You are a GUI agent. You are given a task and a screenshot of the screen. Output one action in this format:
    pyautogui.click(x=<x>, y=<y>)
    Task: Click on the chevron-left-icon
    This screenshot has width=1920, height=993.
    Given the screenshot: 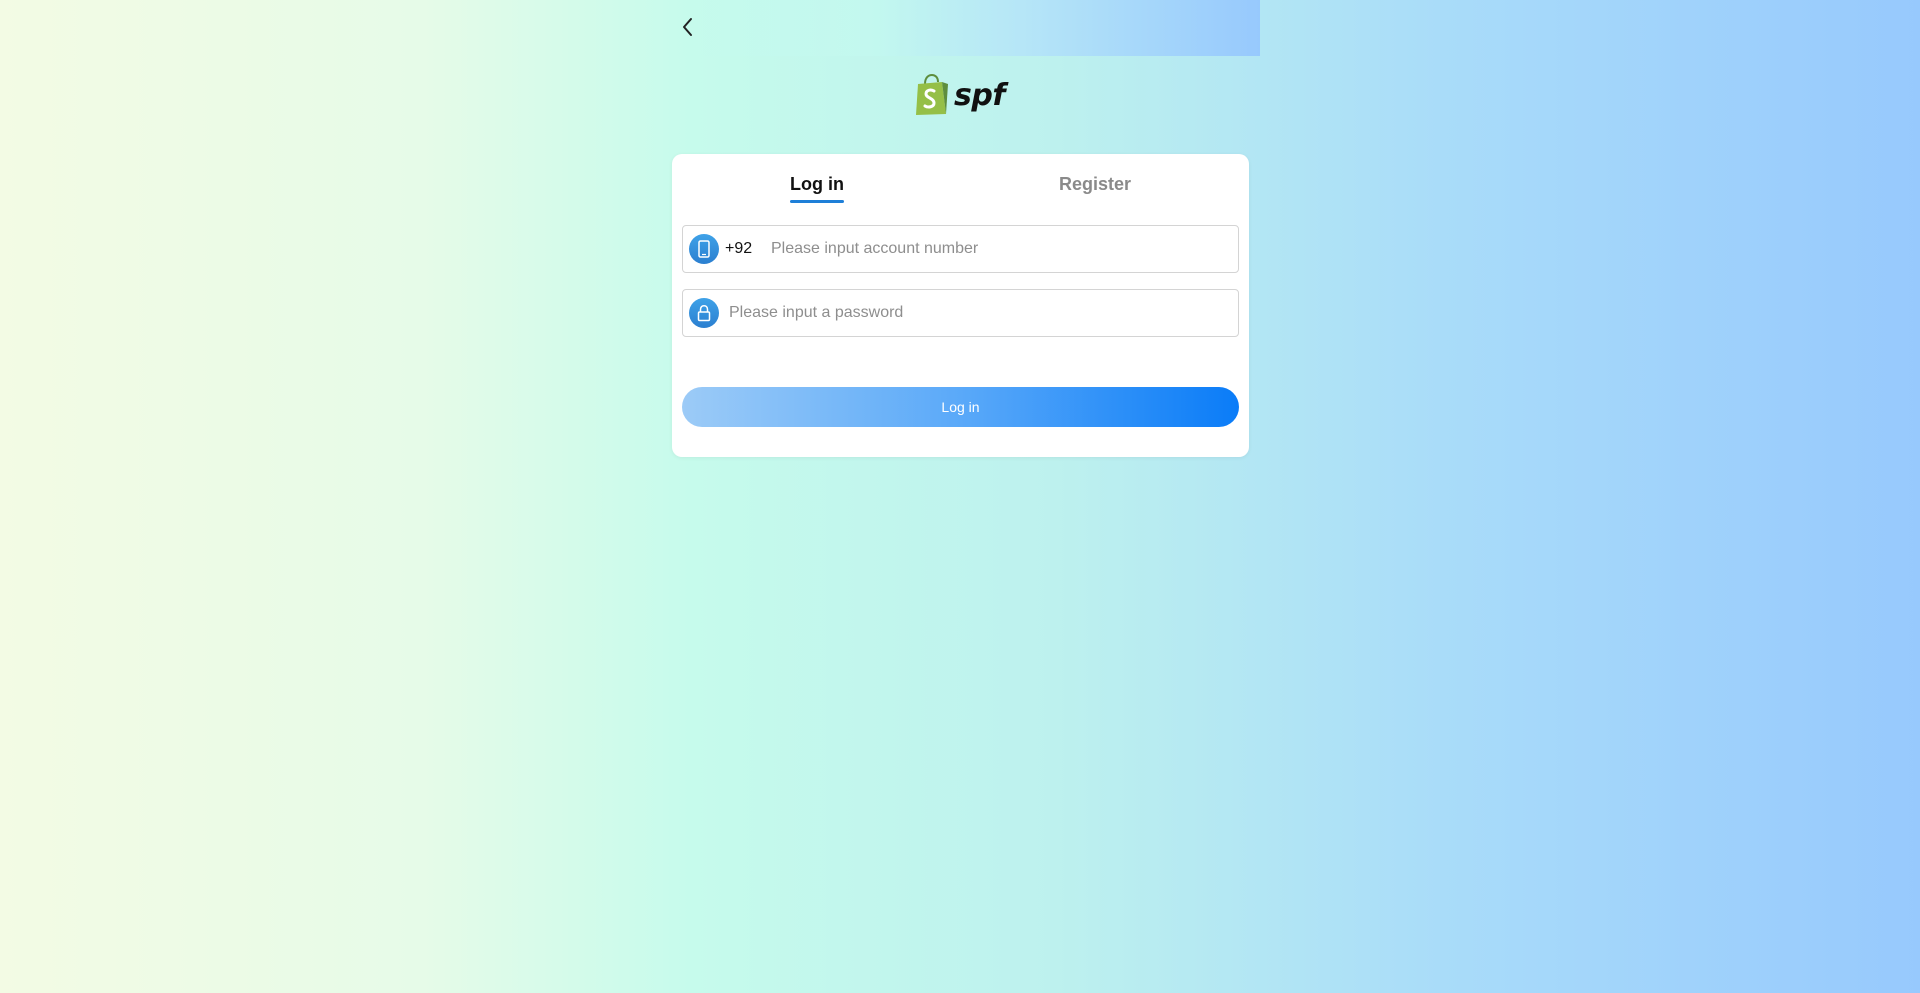 What is the action you would take?
    pyautogui.click(x=687, y=27)
    